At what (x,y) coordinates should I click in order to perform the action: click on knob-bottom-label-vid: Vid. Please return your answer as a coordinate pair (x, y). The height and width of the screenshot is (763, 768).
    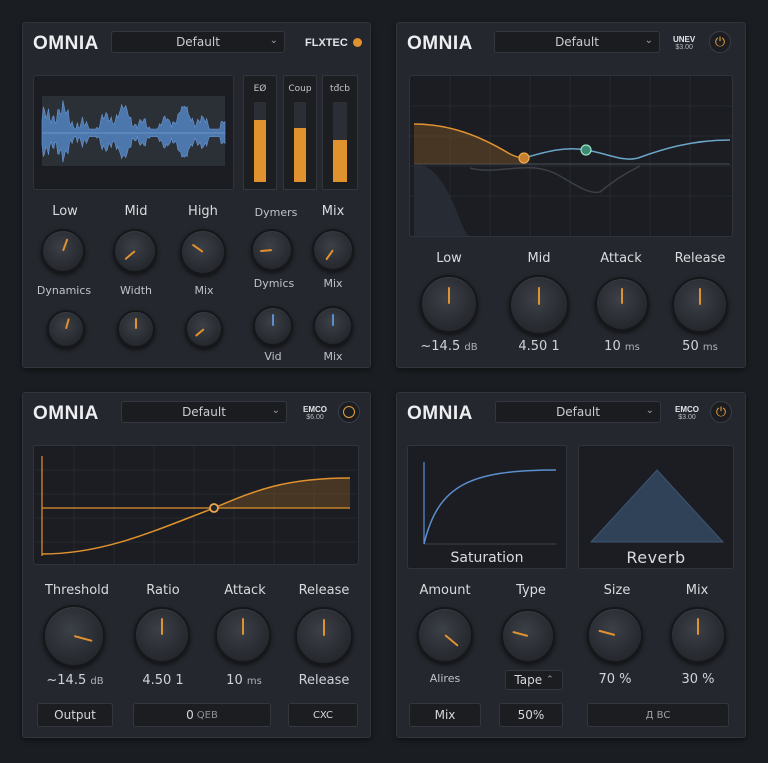
    Looking at the image, I should click on (273, 356).